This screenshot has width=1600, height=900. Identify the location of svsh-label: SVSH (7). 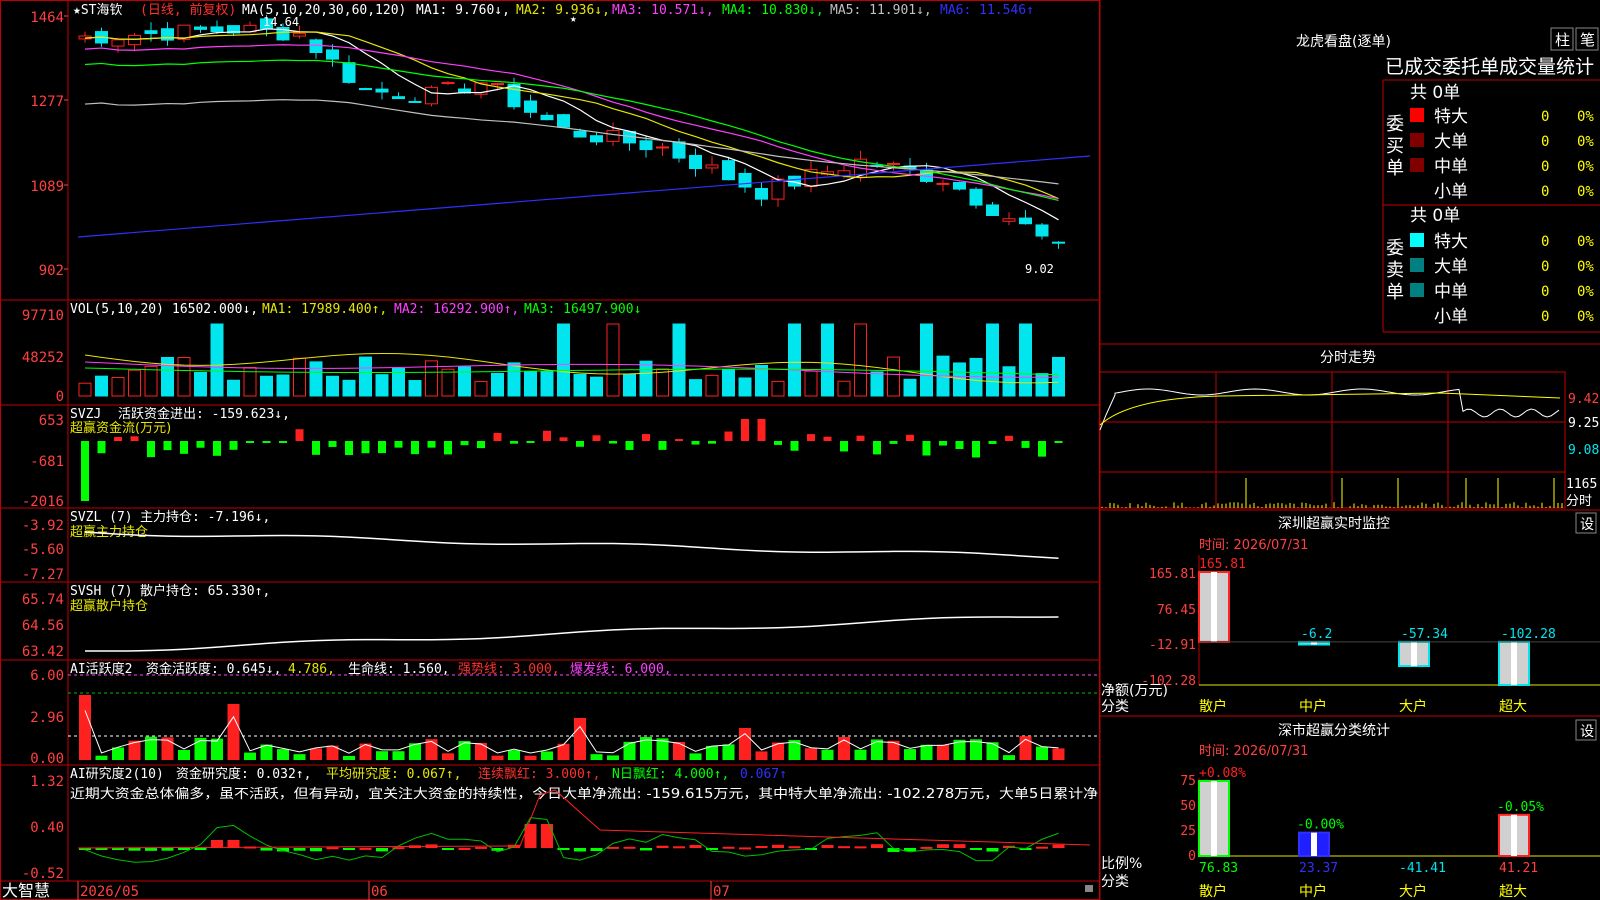
(101, 591).